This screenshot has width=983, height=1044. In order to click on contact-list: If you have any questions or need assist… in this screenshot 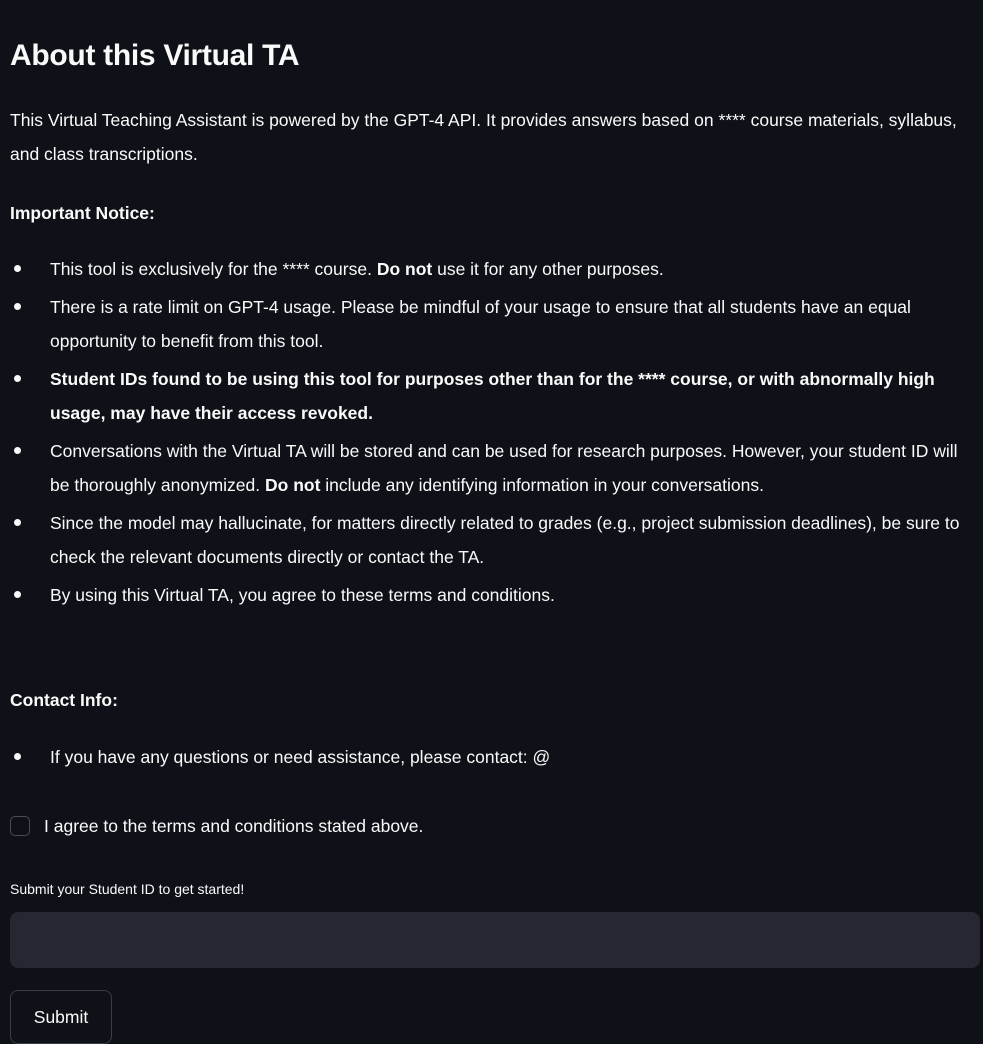, I will do `click(491, 759)`.